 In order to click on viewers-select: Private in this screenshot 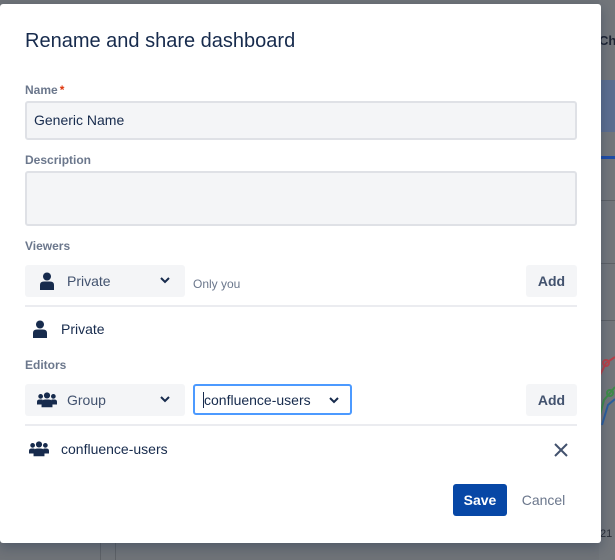, I will do `click(105, 281)`.